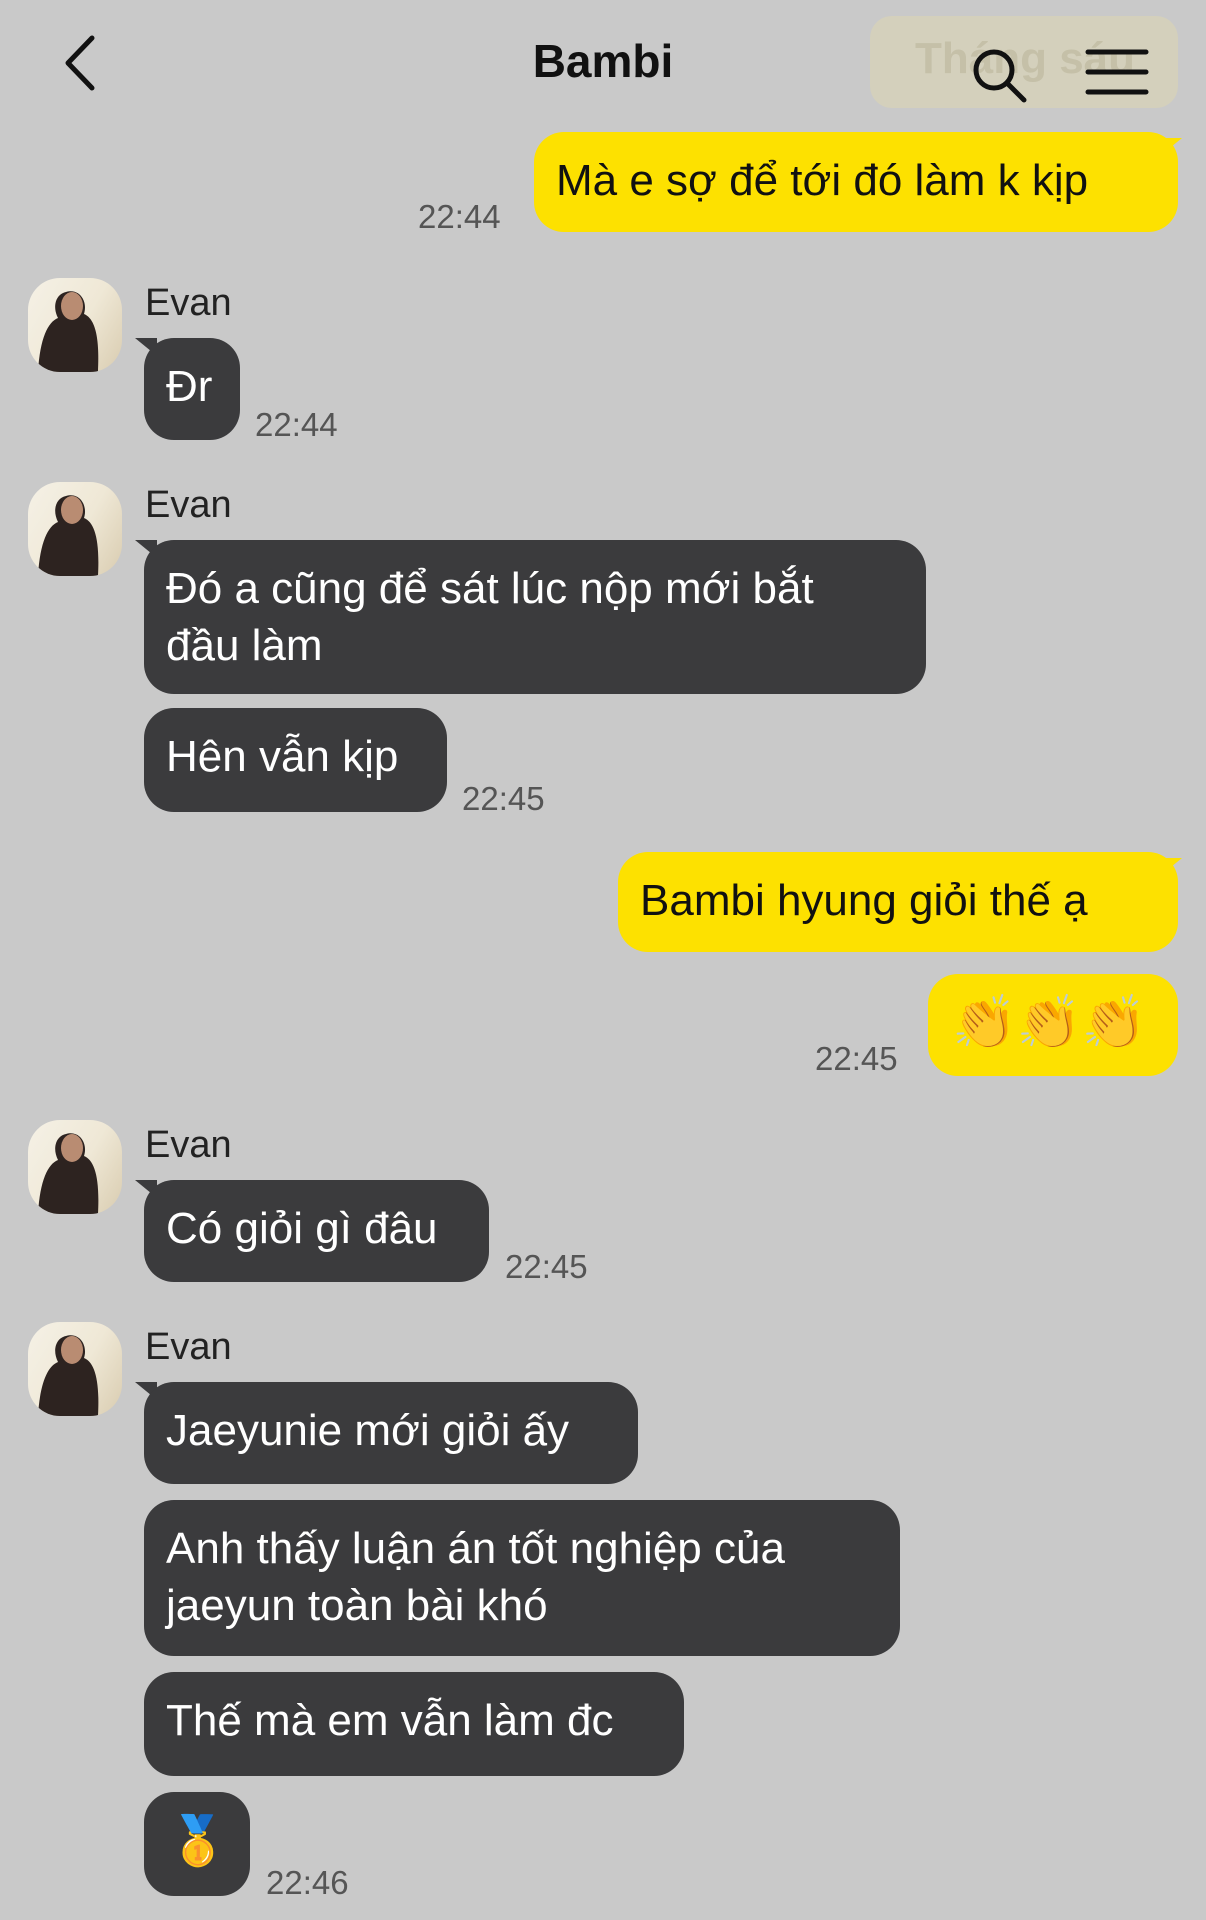 This screenshot has width=1206, height=1920. Describe the element at coordinates (357, 1605) in the screenshot. I see `message-text-line2: jaeyun toàn bài khó` at that location.